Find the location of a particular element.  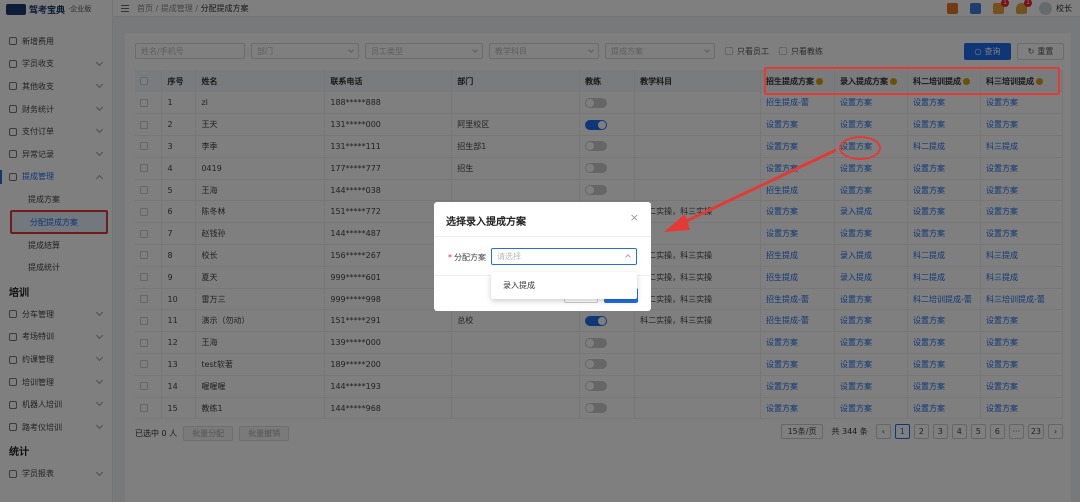

required-mark: * is located at coordinates (450, 257).